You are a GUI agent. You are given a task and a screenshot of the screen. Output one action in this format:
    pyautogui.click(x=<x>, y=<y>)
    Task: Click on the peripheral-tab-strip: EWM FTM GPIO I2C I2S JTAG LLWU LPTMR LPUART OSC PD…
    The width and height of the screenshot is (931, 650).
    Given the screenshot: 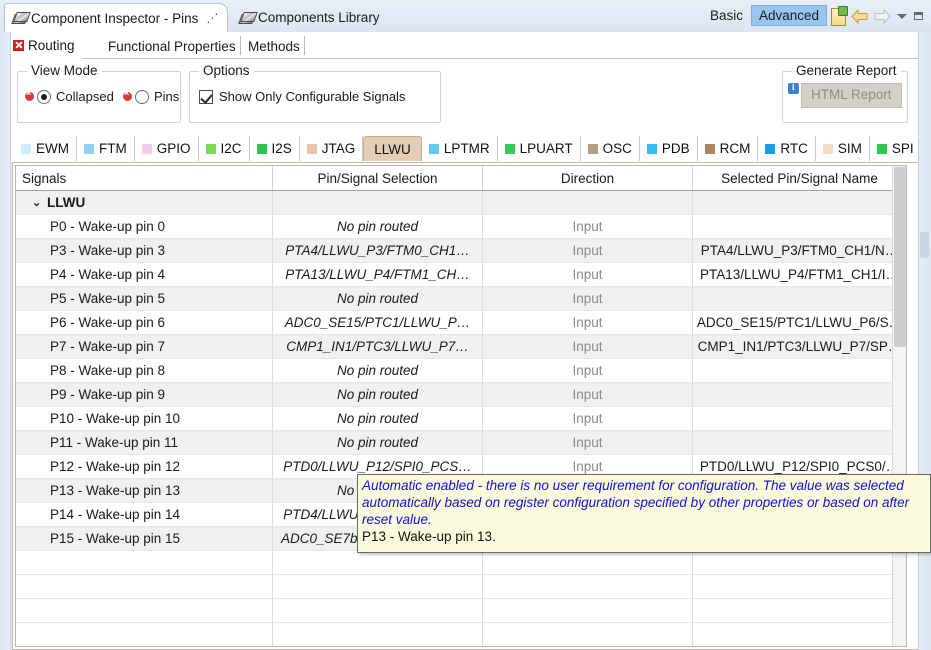 What is the action you would take?
    pyautogui.click(x=465, y=149)
    